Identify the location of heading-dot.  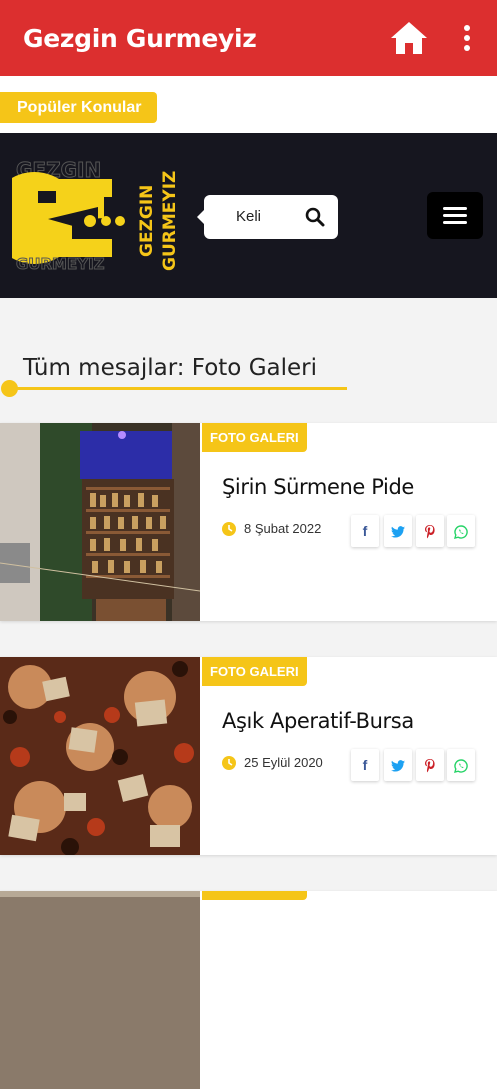
(9, 388).